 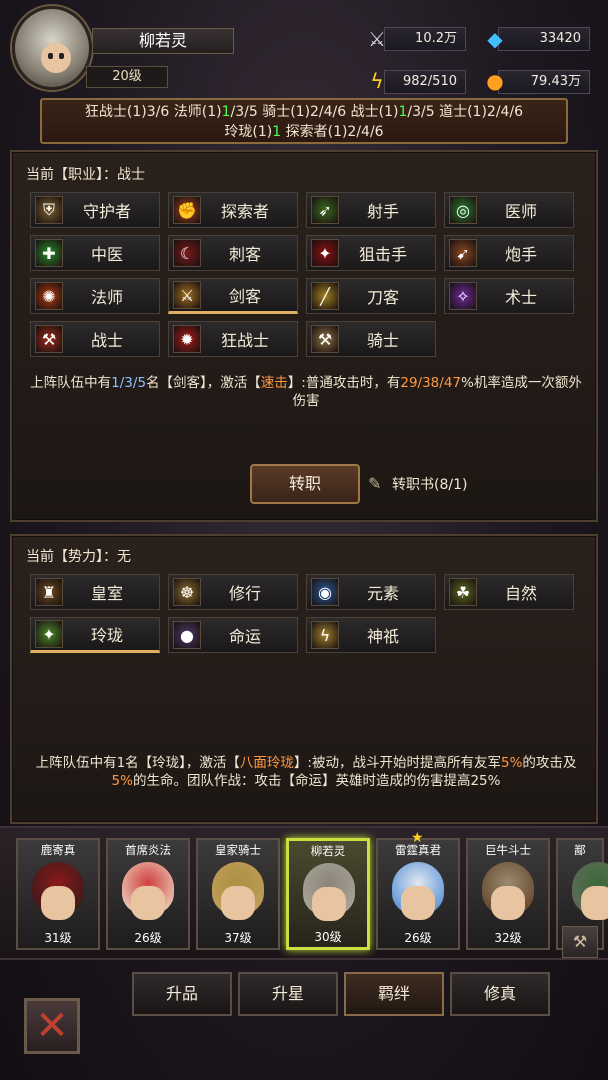 What do you see at coordinates (49, 592) in the screenshot?
I see `helmet-icon: ♜` at bounding box center [49, 592].